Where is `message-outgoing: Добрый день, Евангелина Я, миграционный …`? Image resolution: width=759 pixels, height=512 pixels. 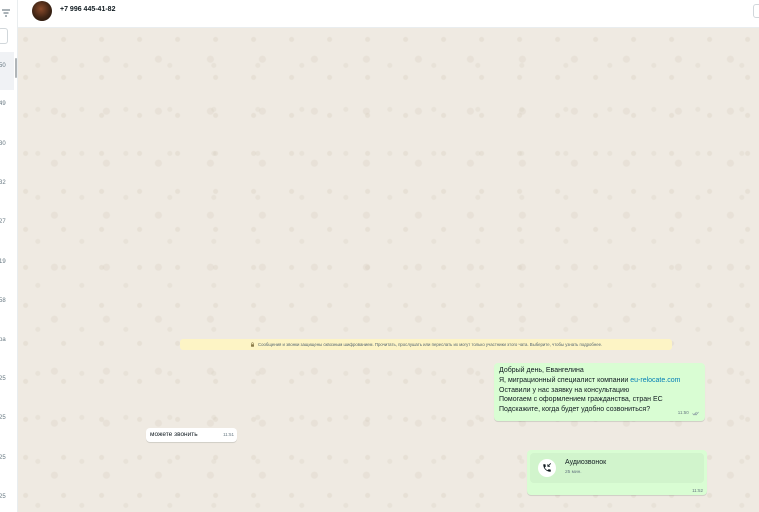 message-outgoing: Добрый день, Евангелина Я, миграционный … is located at coordinates (599, 392).